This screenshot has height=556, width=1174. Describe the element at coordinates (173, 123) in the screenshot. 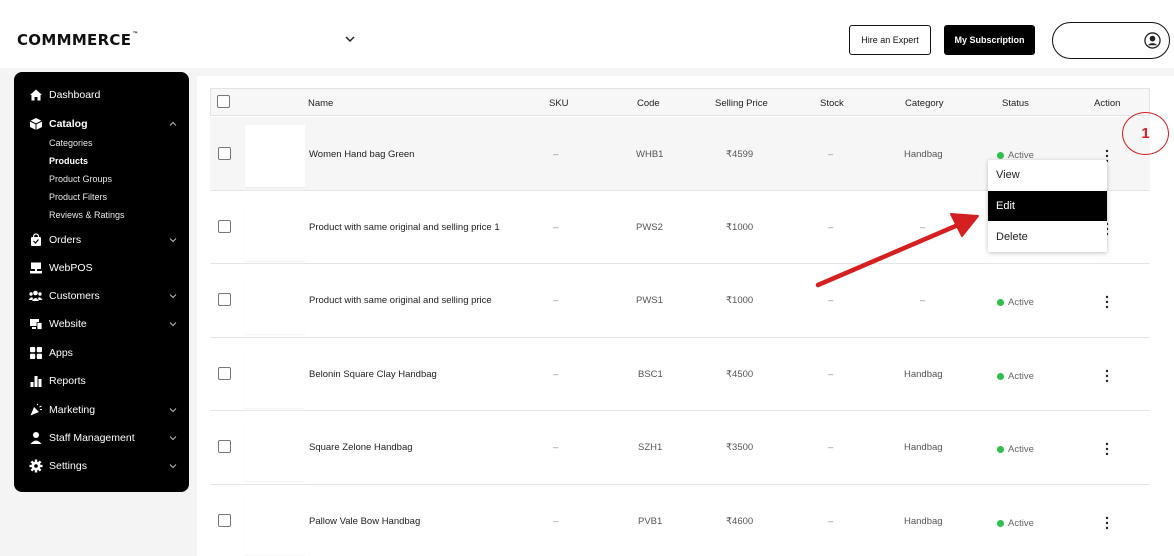

I see `chevron-up-icon` at that location.